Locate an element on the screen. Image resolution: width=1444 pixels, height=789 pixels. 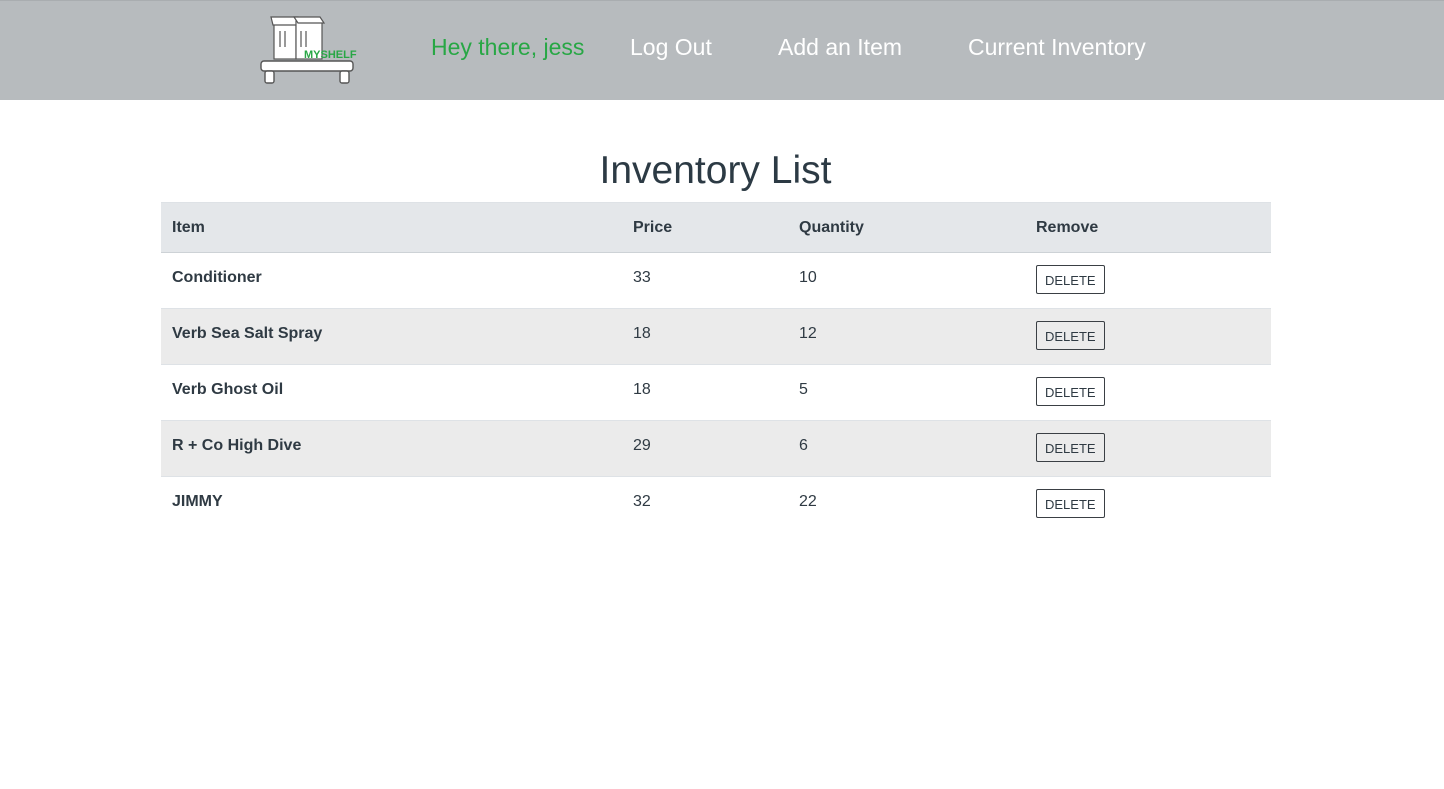
column-header-quantity: Quantity is located at coordinates (906, 227).